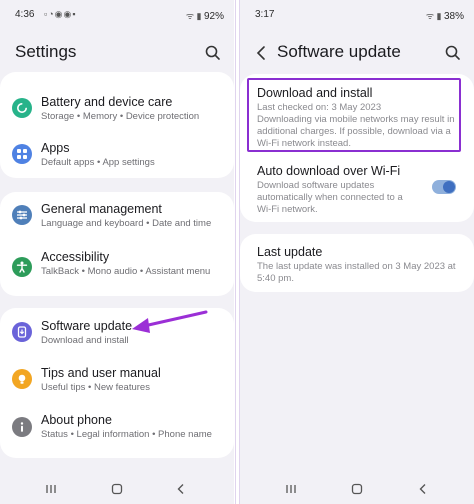 Image resolution: width=474 pixels, height=504 pixels. I want to click on page-title: Software update, so click(339, 51).